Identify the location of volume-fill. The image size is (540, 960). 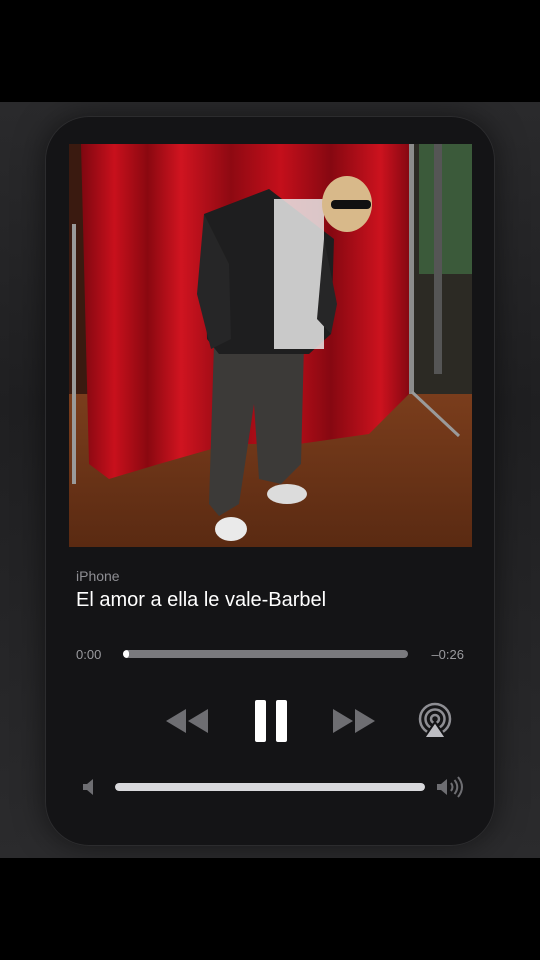
(270, 787).